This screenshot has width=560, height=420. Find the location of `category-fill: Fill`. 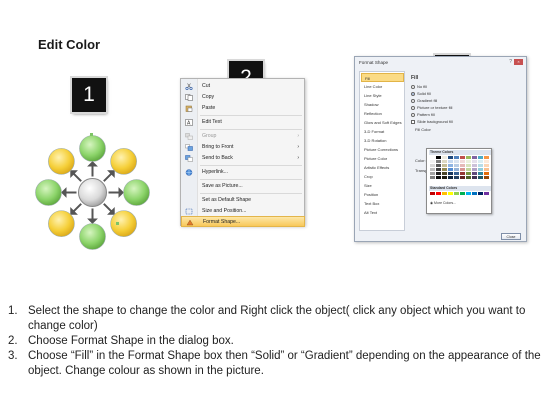

category-fill: Fill is located at coordinates (382, 77).